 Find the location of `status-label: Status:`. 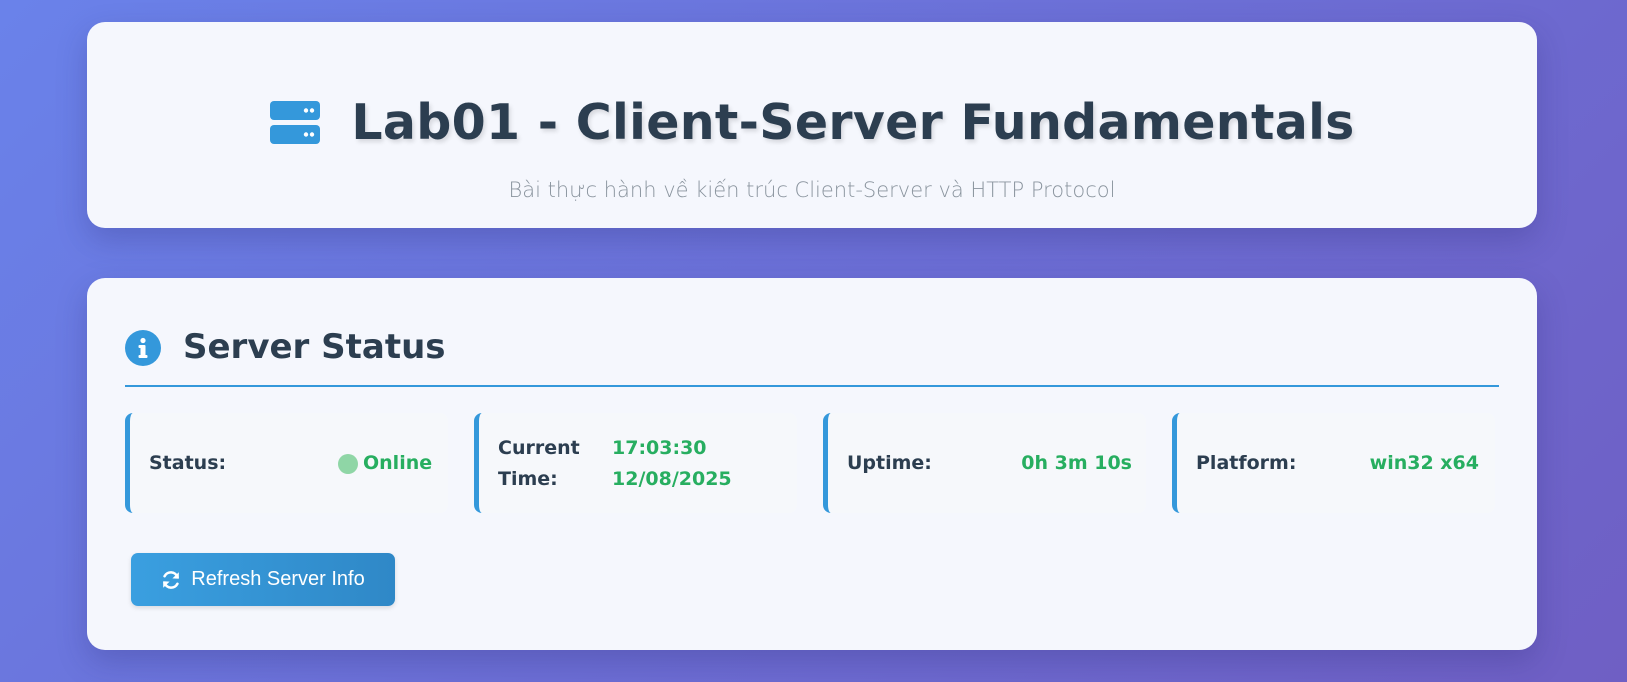

status-label: Status: is located at coordinates (188, 463).